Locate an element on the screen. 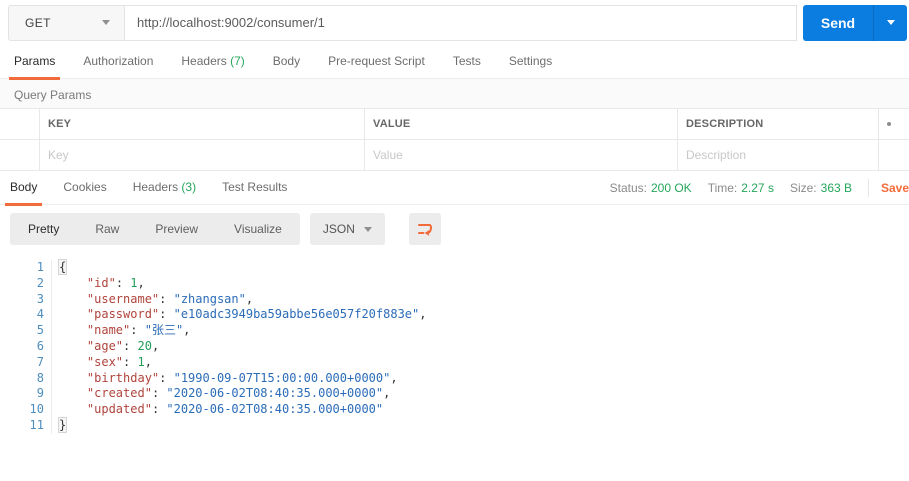  response-tab-cookies: Cookies is located at coordinates (84, 188).